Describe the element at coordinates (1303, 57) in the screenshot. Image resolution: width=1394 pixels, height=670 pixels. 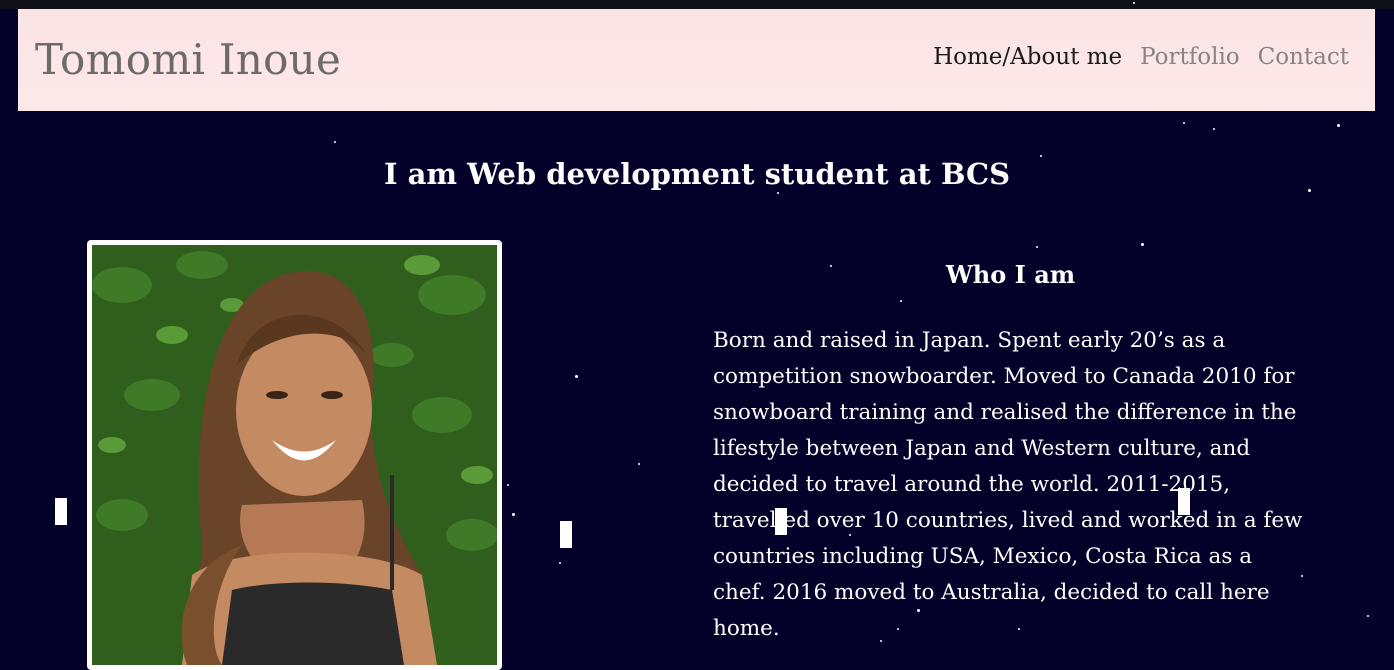
I see `nav-contact: Contact` at that location.